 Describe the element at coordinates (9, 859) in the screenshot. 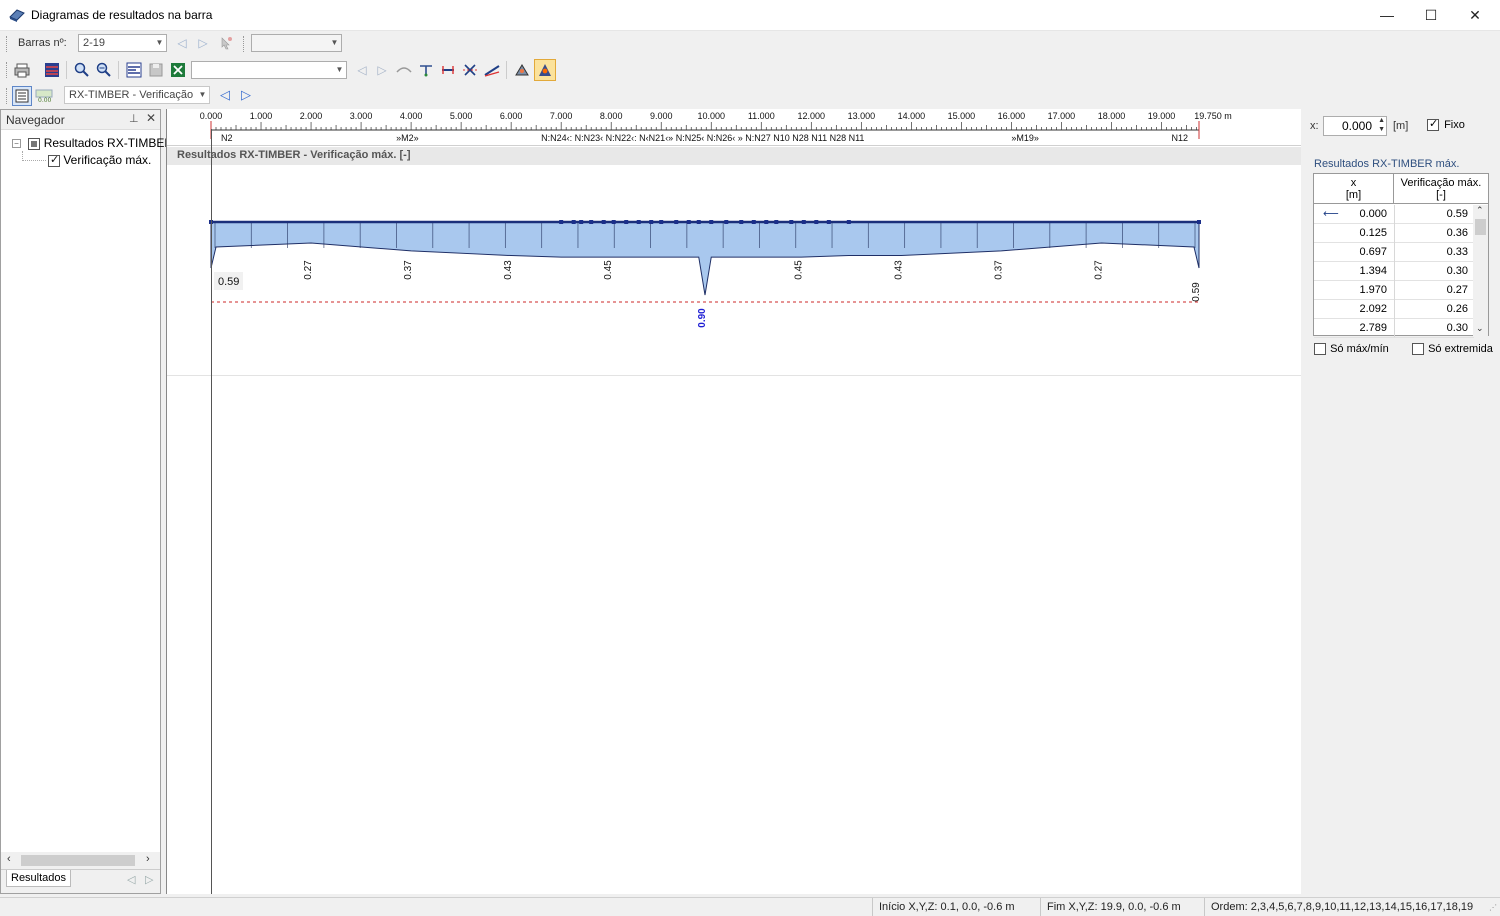

I see `scroll-left-icon: ‹` at that location.